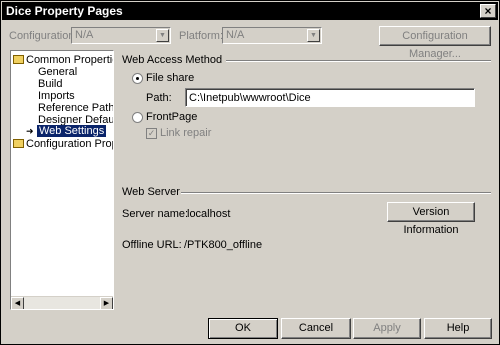  I want to click on tree-item-label: Configuration Properties, so click(69, 144).